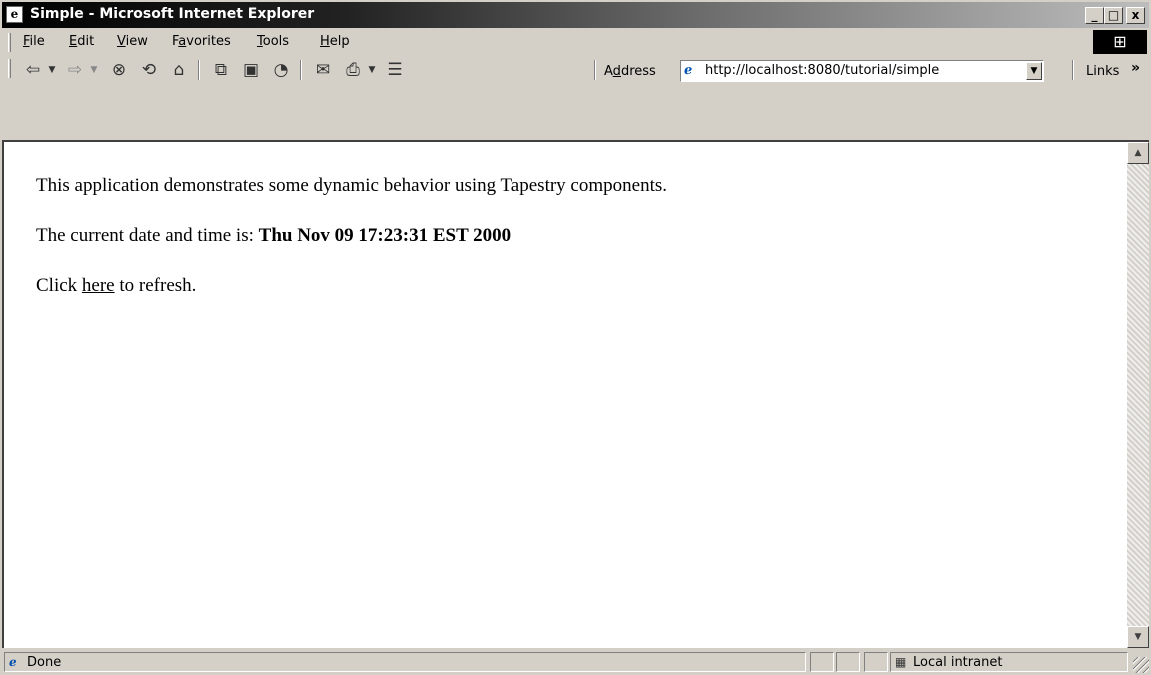 The width and height of the screenshot is (1151, 675). I want to click on address-input: http://localhost:8080/tutorial/simple, so click(822, 70).